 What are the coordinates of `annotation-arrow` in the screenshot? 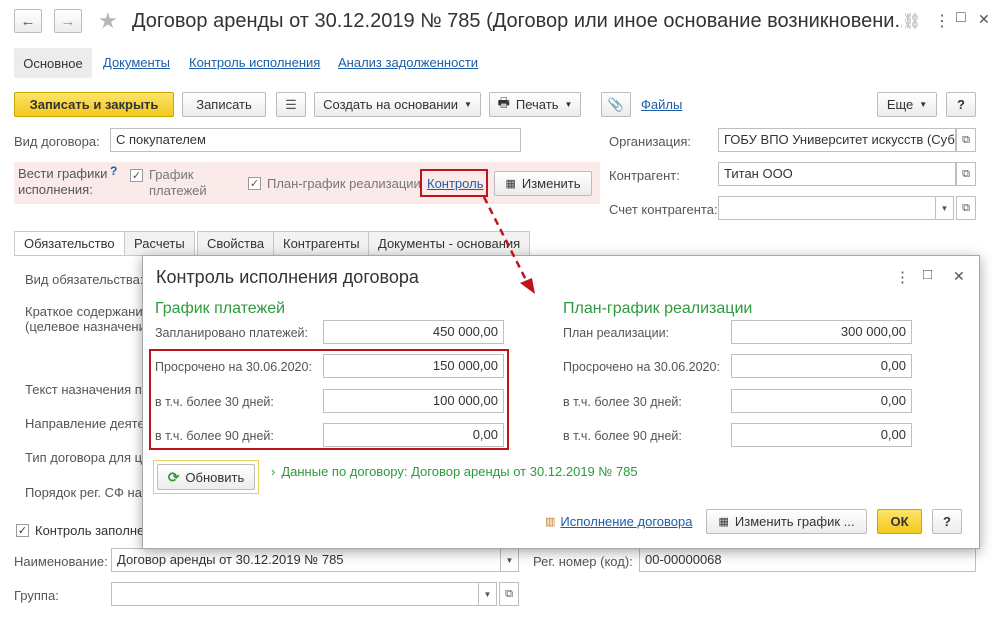 It's located at (508, 245).